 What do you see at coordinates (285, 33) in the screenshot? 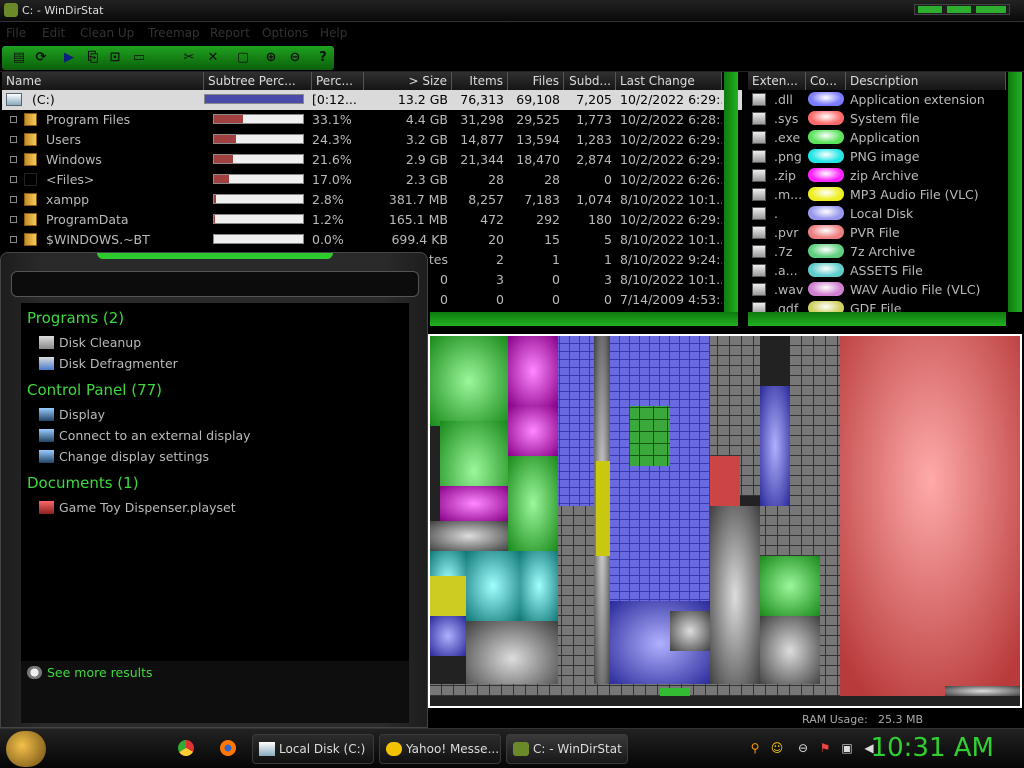
I see `menu-options: Options` at bounding box center [285, 33].